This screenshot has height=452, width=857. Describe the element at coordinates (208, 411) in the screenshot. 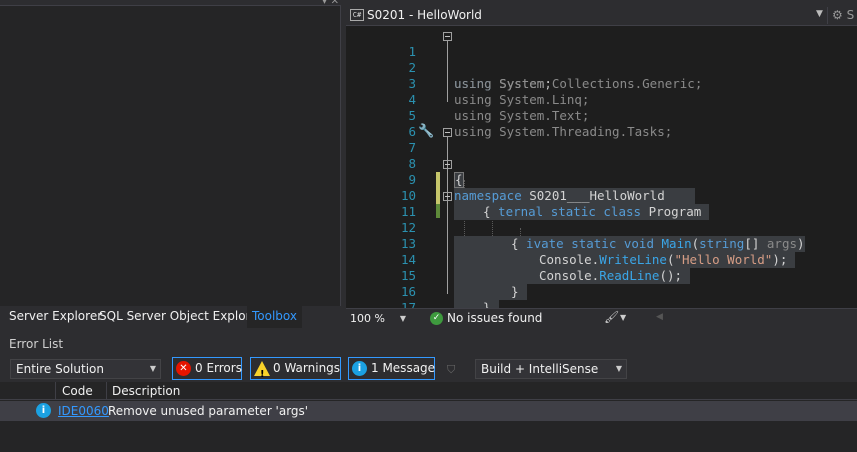

I see `diagnostic-description: Remove unused parameter 'args'` at that location.